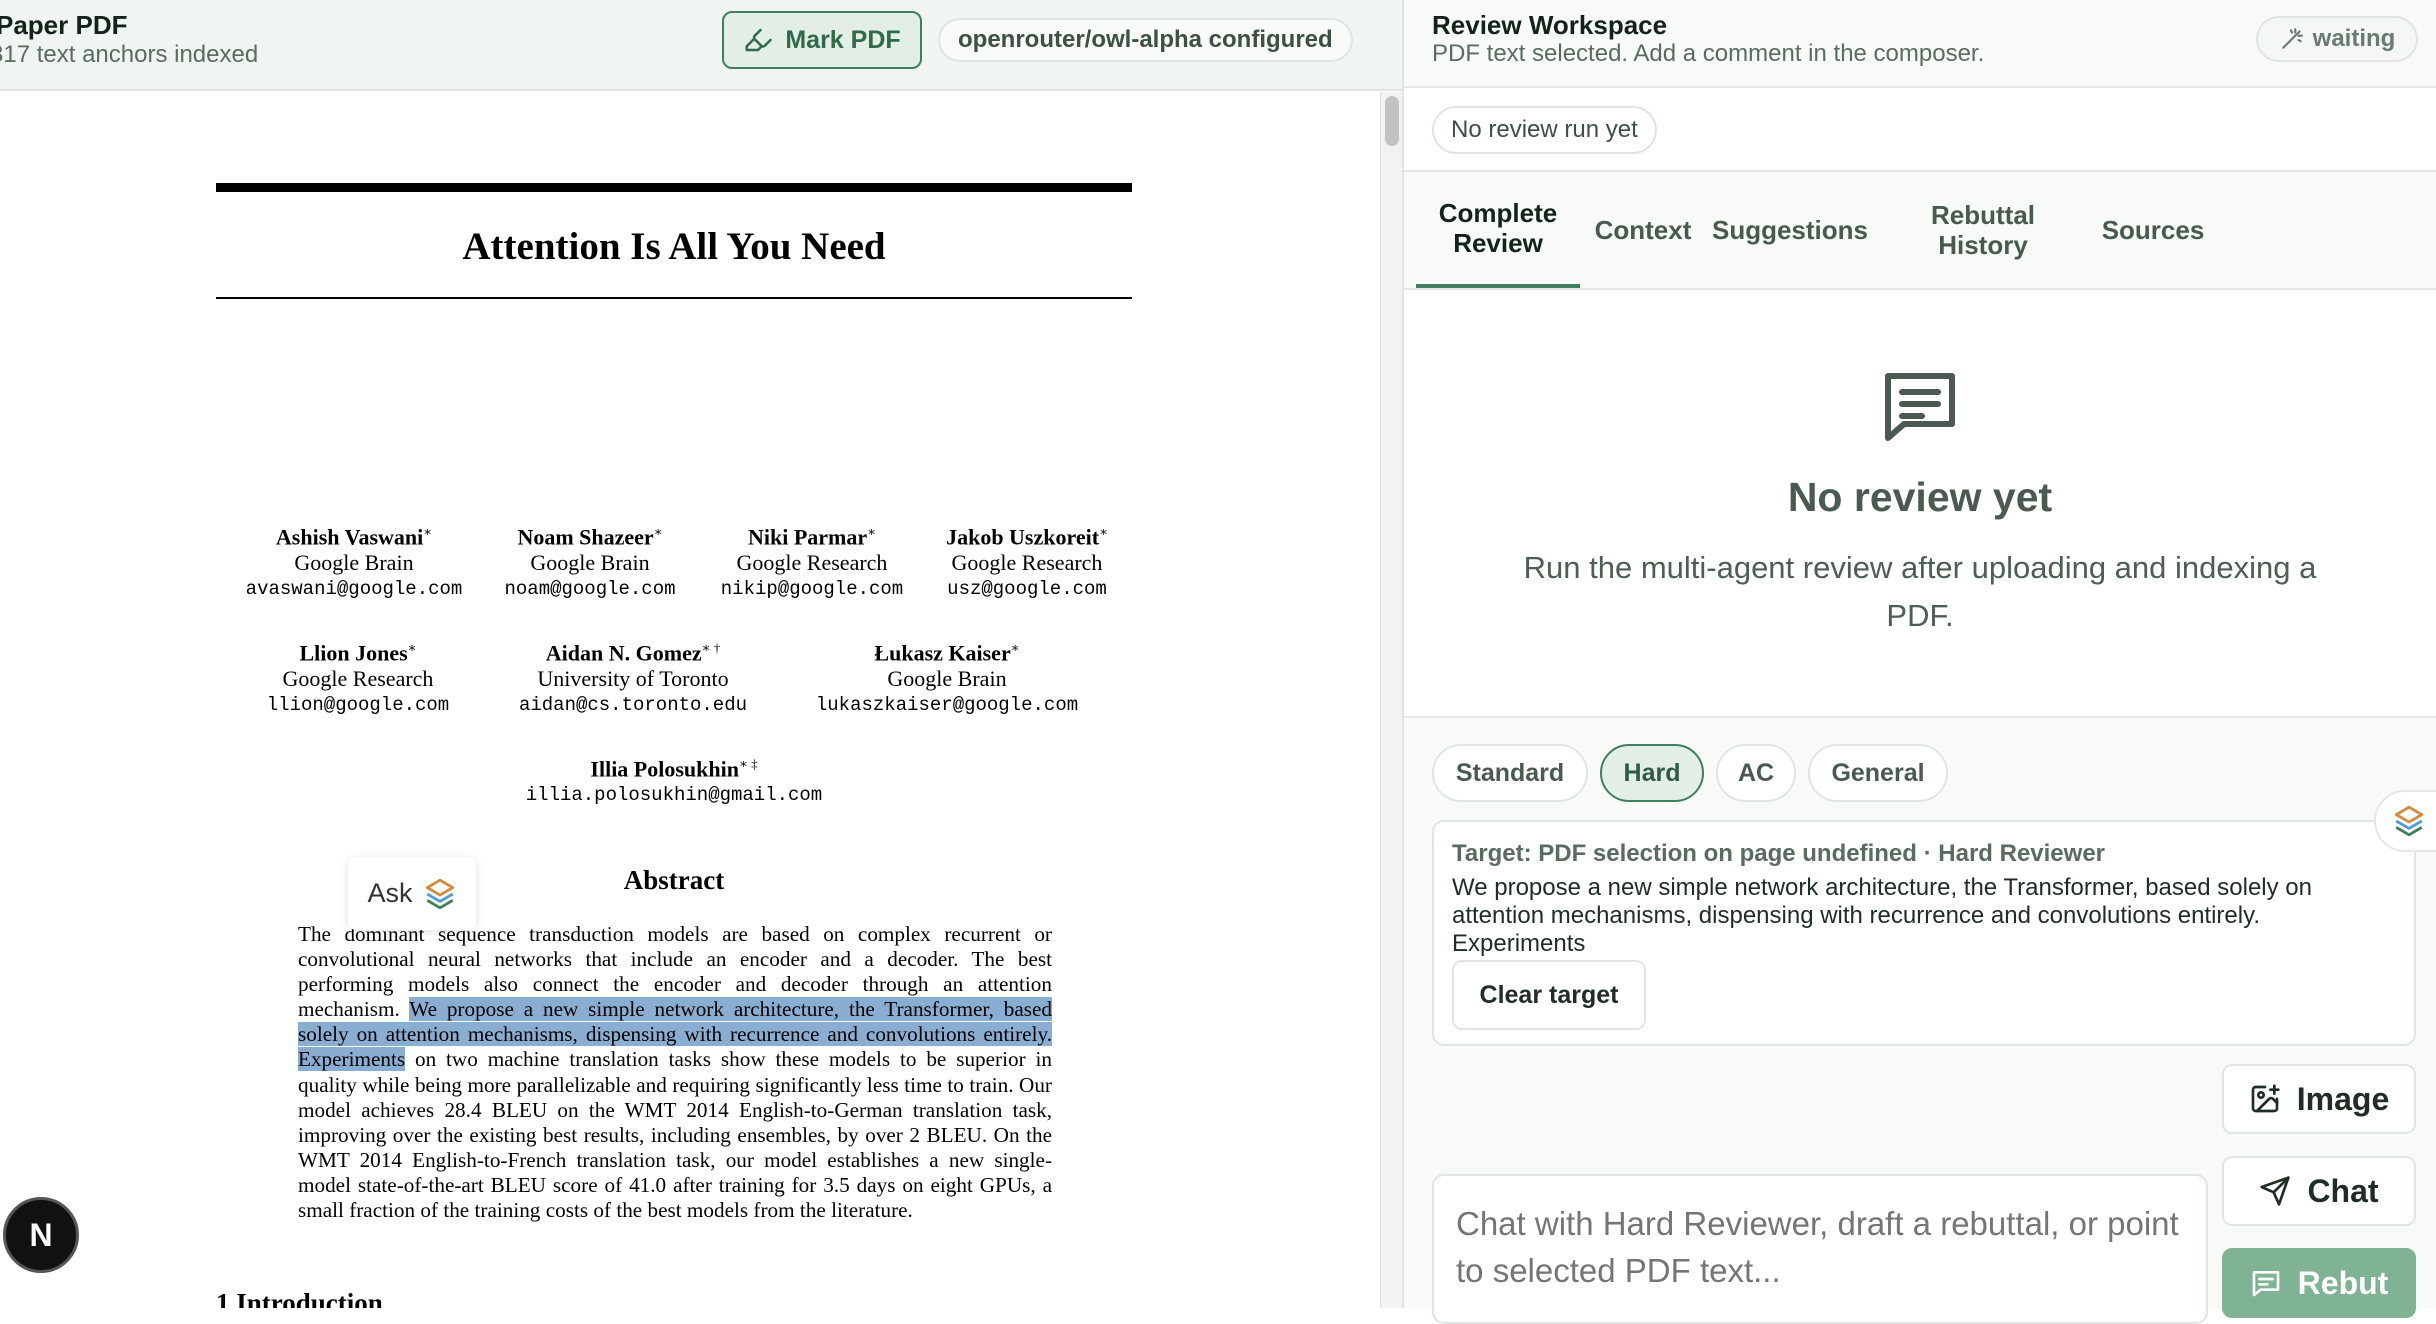  What do you see at coordinates (1023, 537) in the screenshot?
I see `author-name: Jakob Uszkoreit` at bounding box center [1023, 537].